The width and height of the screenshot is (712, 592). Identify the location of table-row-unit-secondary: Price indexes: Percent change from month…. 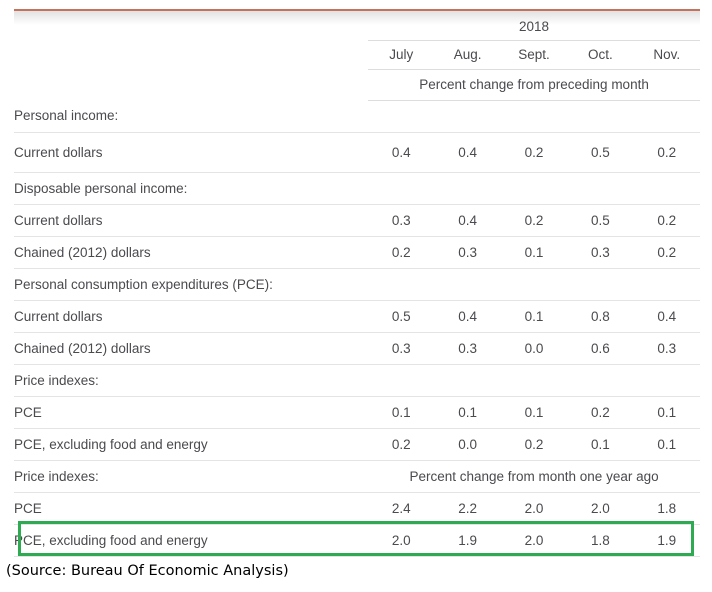
(357, 476).